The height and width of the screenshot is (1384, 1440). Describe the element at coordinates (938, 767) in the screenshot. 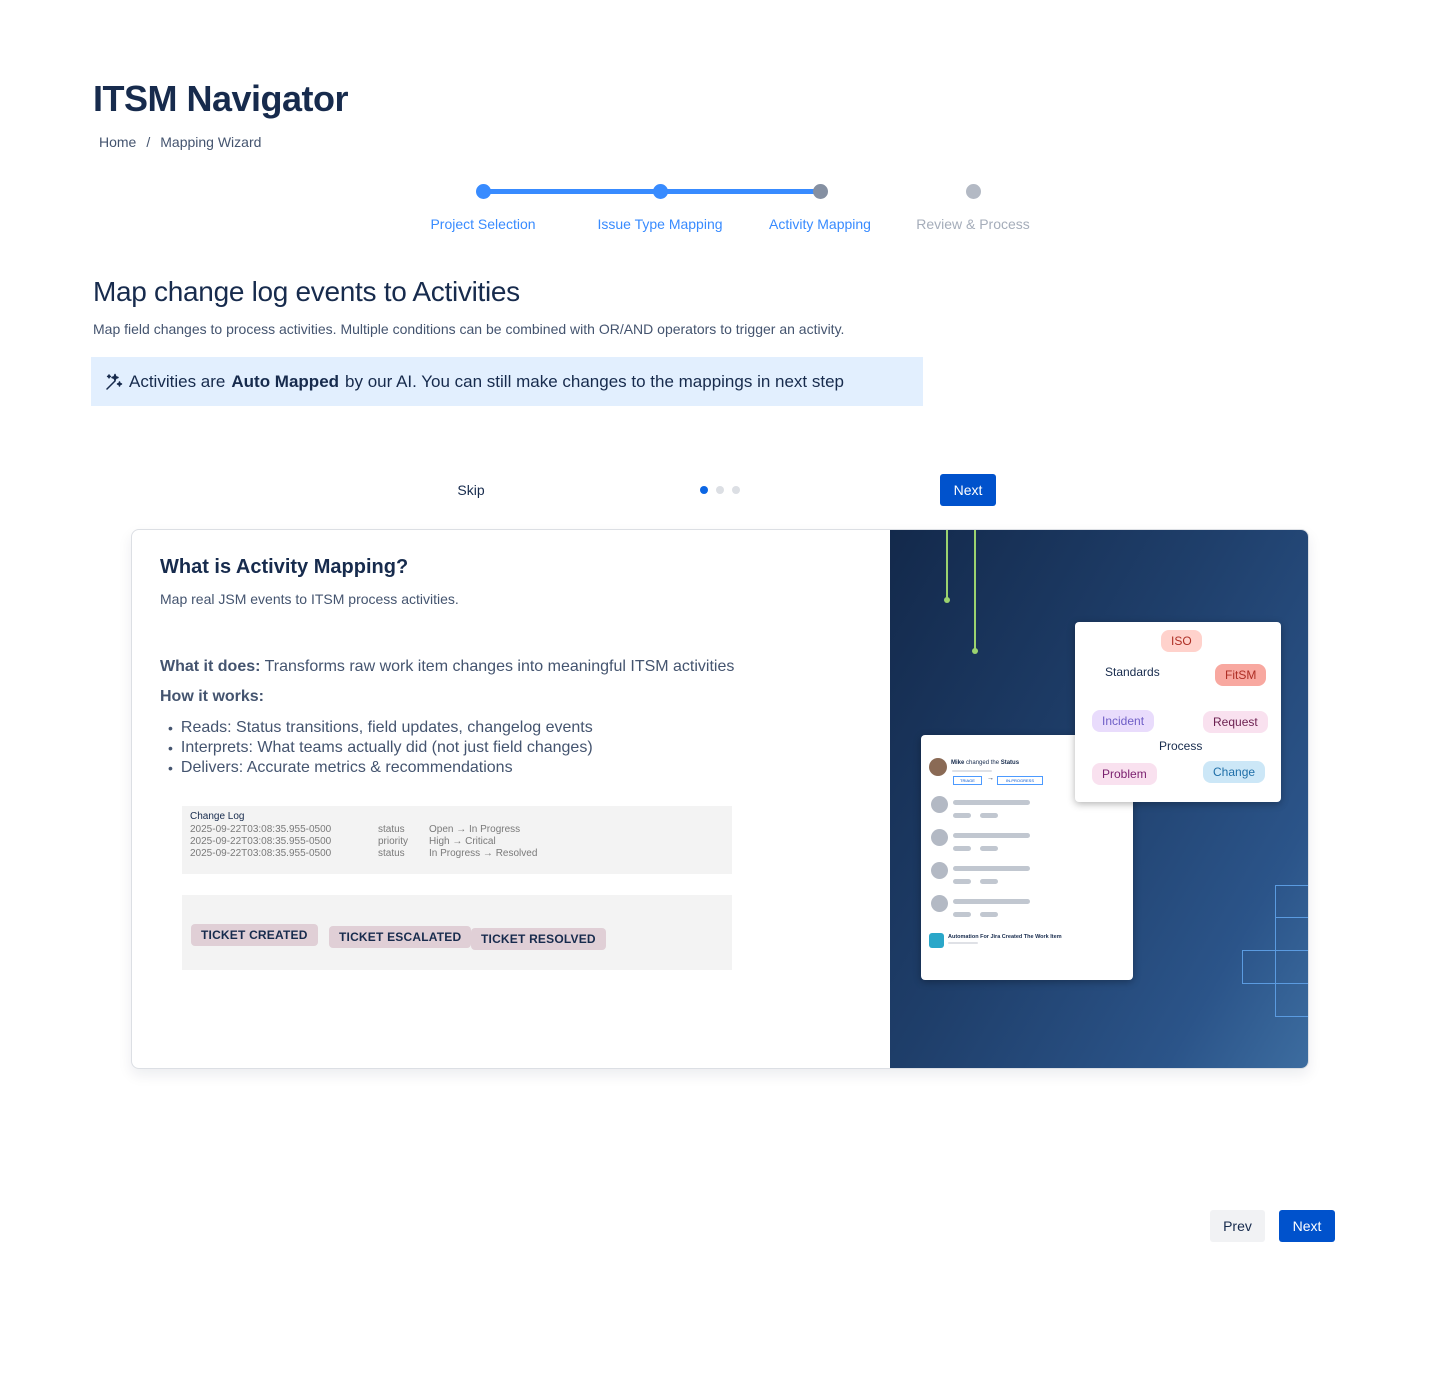

I see `avatar` at that location.